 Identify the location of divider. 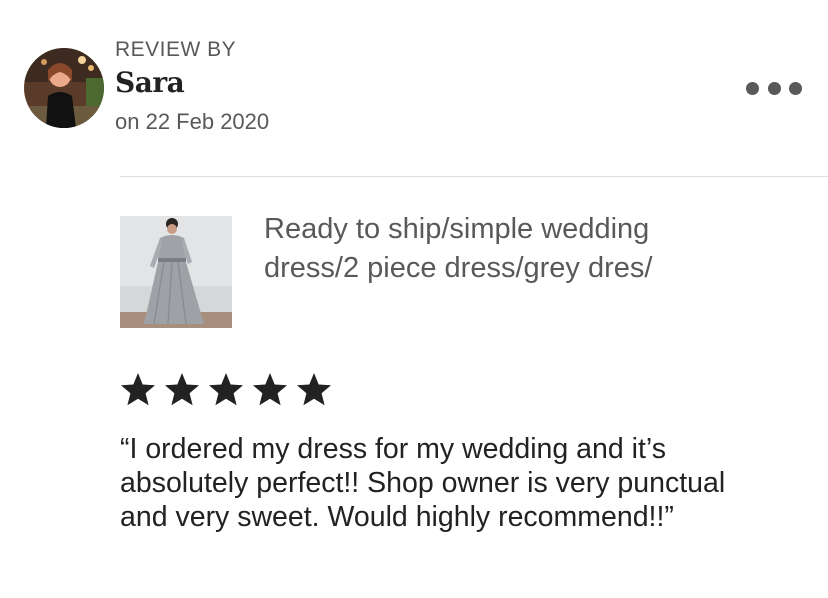
(474, 176).